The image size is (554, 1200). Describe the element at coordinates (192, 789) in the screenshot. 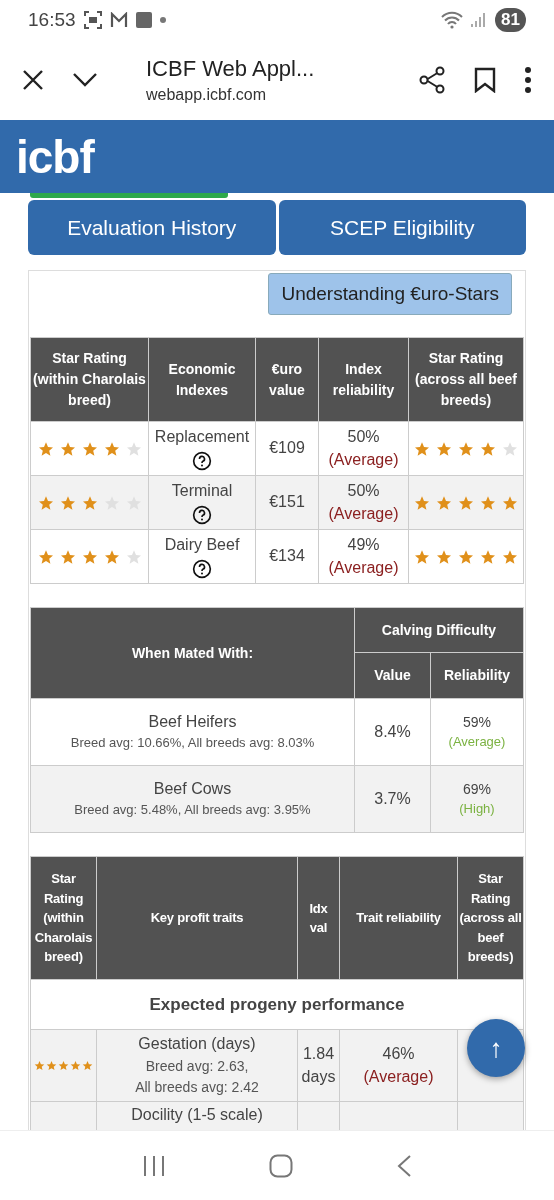

I see `mated-group: Beef Cows` at that location.